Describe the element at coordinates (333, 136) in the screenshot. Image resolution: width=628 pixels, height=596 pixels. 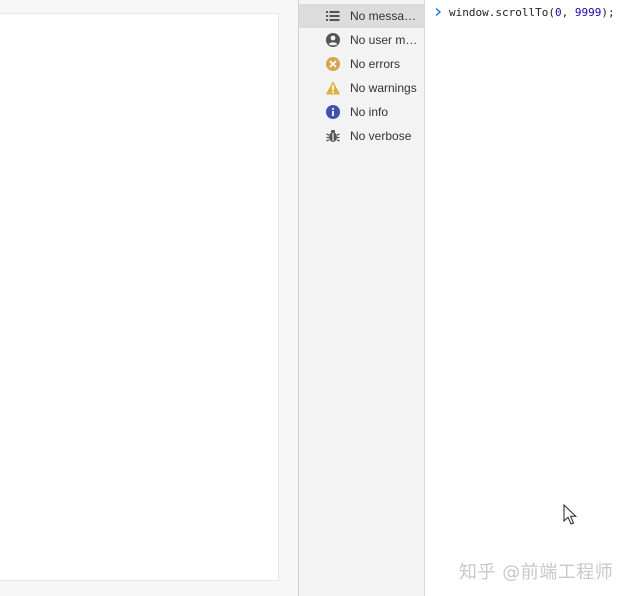
I see `bug-icon` at that location.